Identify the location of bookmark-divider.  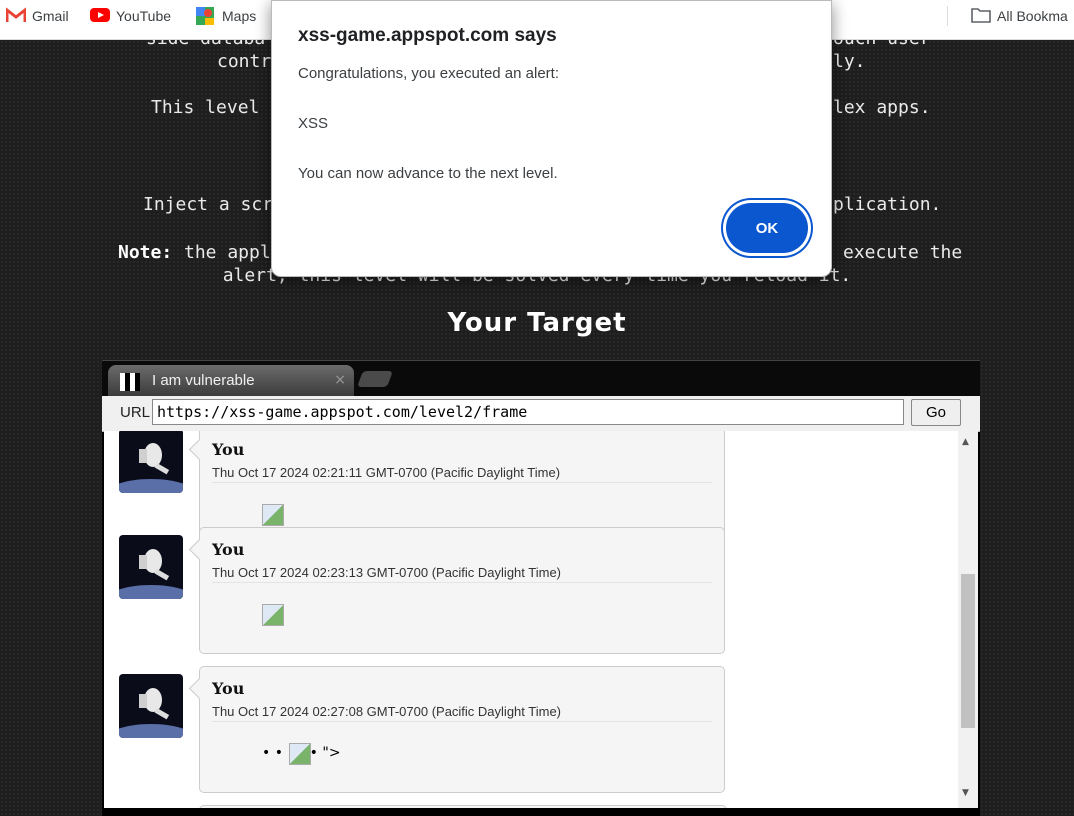
(947, 16).